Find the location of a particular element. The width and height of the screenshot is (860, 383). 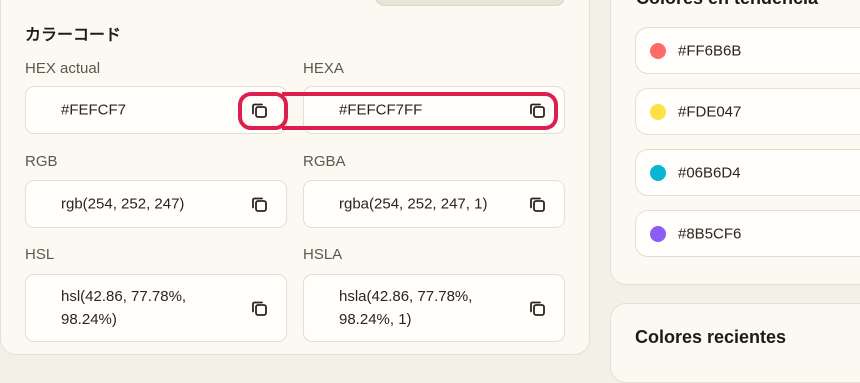

copy-hexa-button is located at coordinates (537, 110).